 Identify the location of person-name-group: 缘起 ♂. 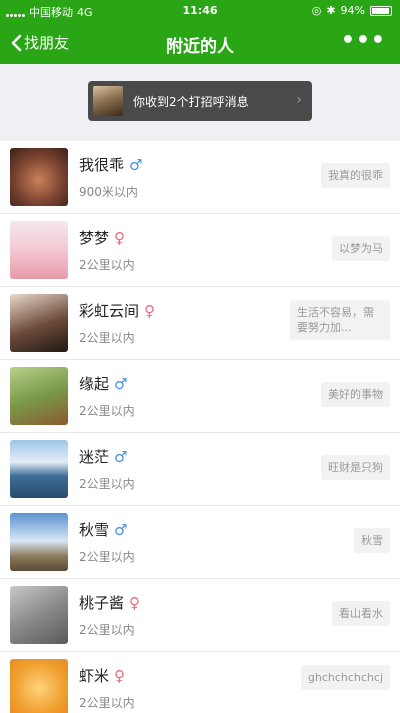
(103, 383).